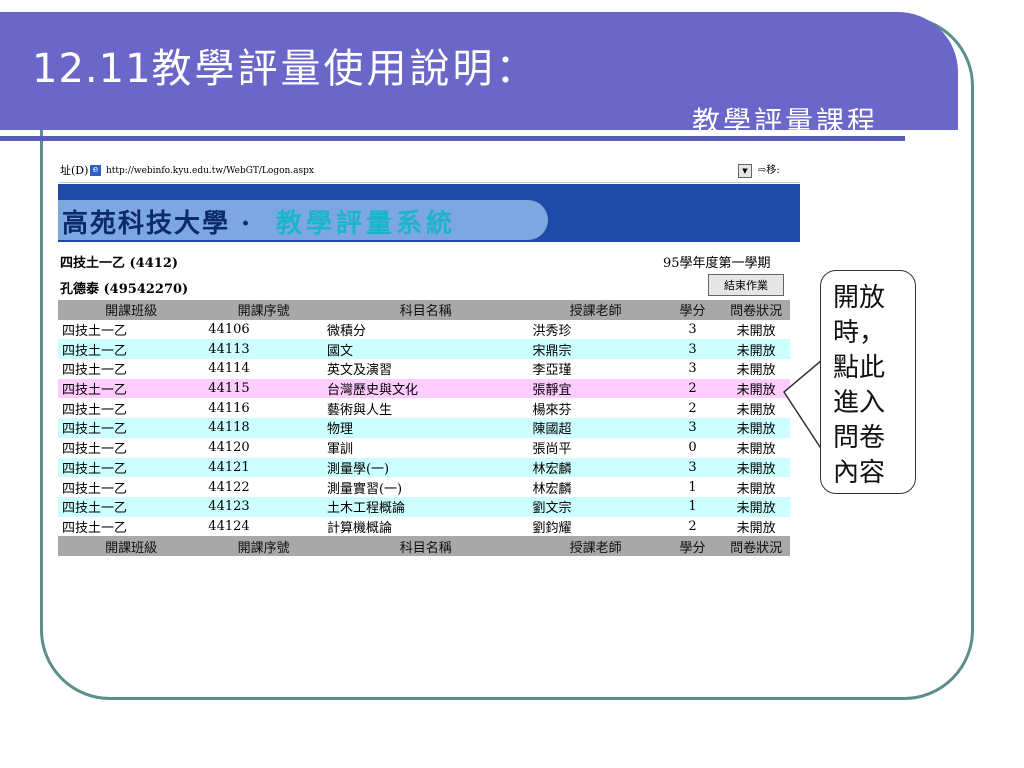 The width and height of the screenshot is (1024, 768). I want to click on callout-line: 問卷, so click(859, 438).